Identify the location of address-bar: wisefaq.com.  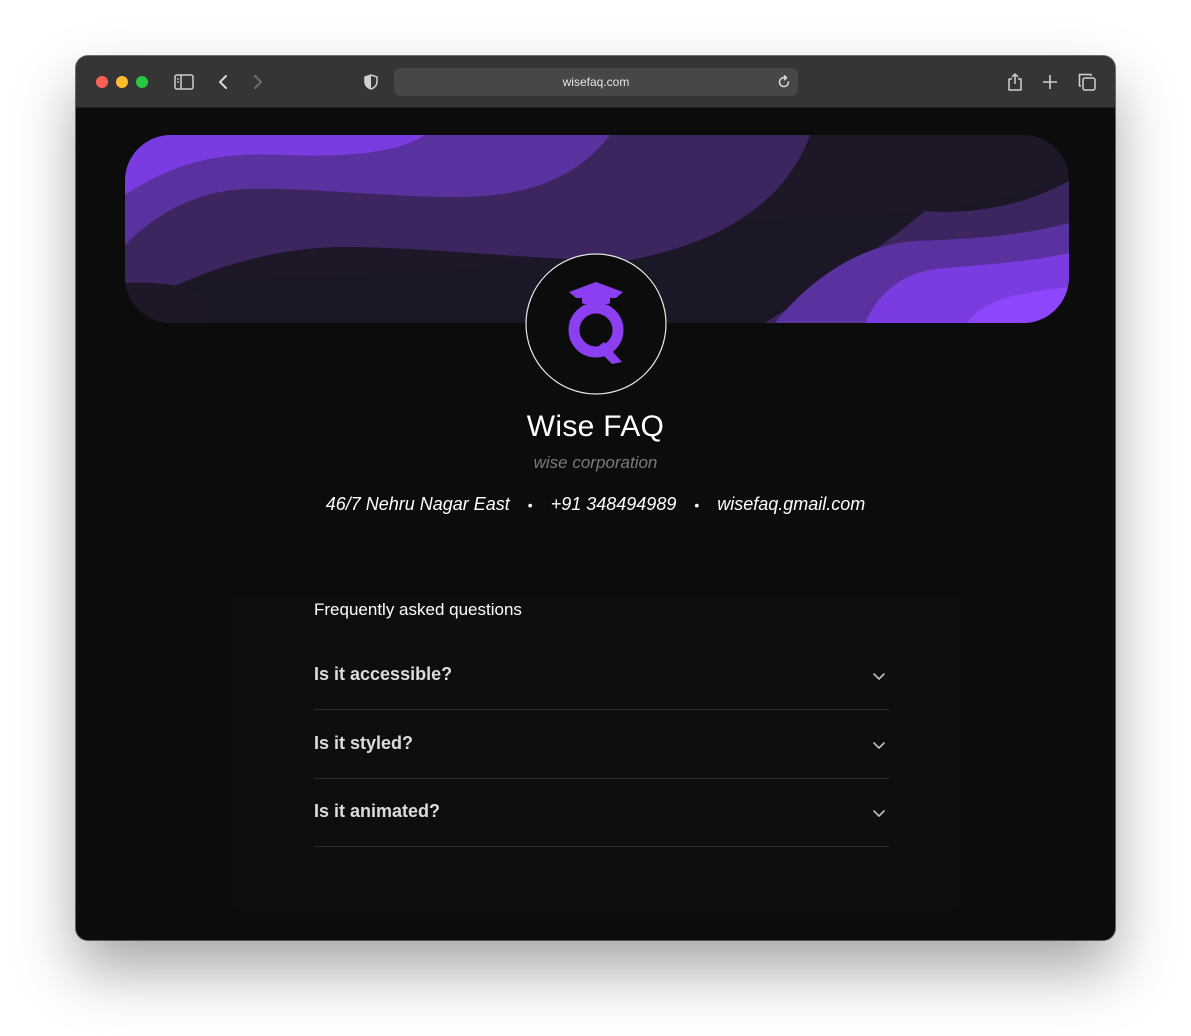
(596, 82).